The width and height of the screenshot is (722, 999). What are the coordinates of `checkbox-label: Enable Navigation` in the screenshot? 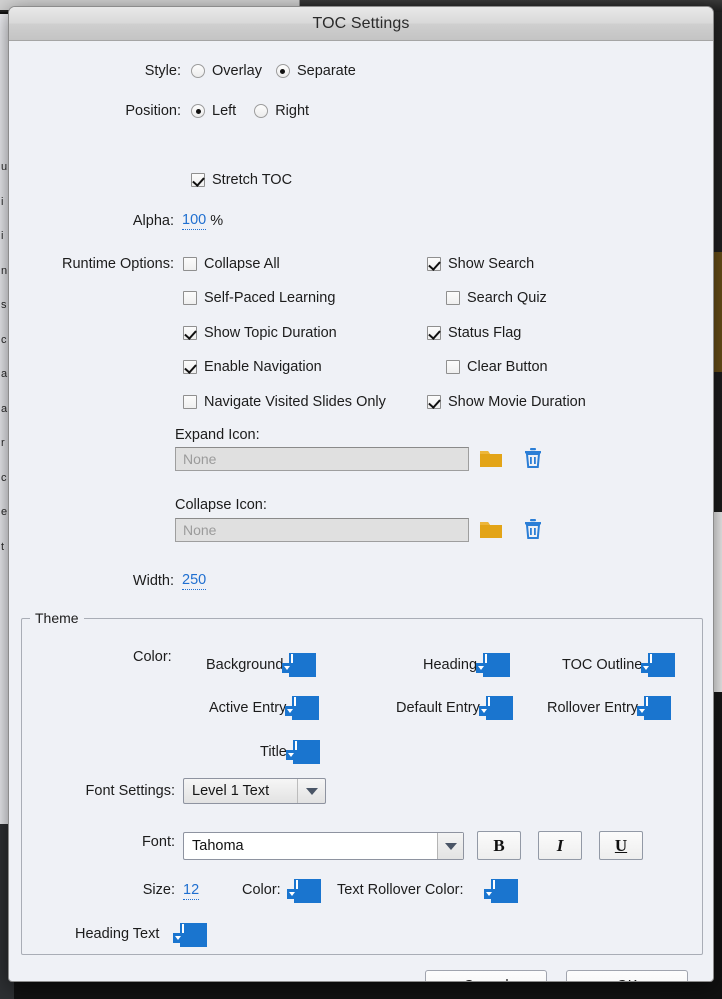 It's located at (263, 367).